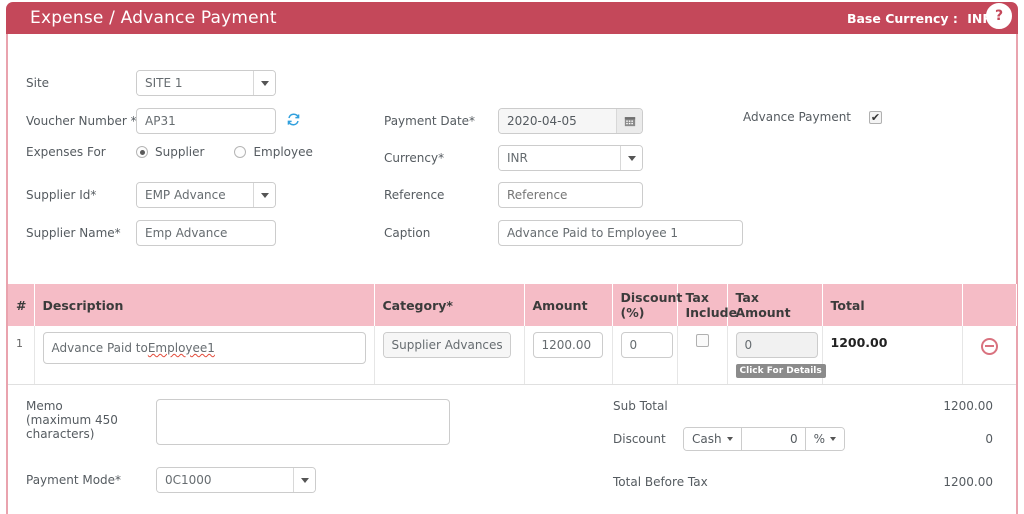 The width and height of the screenshot is (1024, 514). I want to click on site-label: Site, so click(38, 83).